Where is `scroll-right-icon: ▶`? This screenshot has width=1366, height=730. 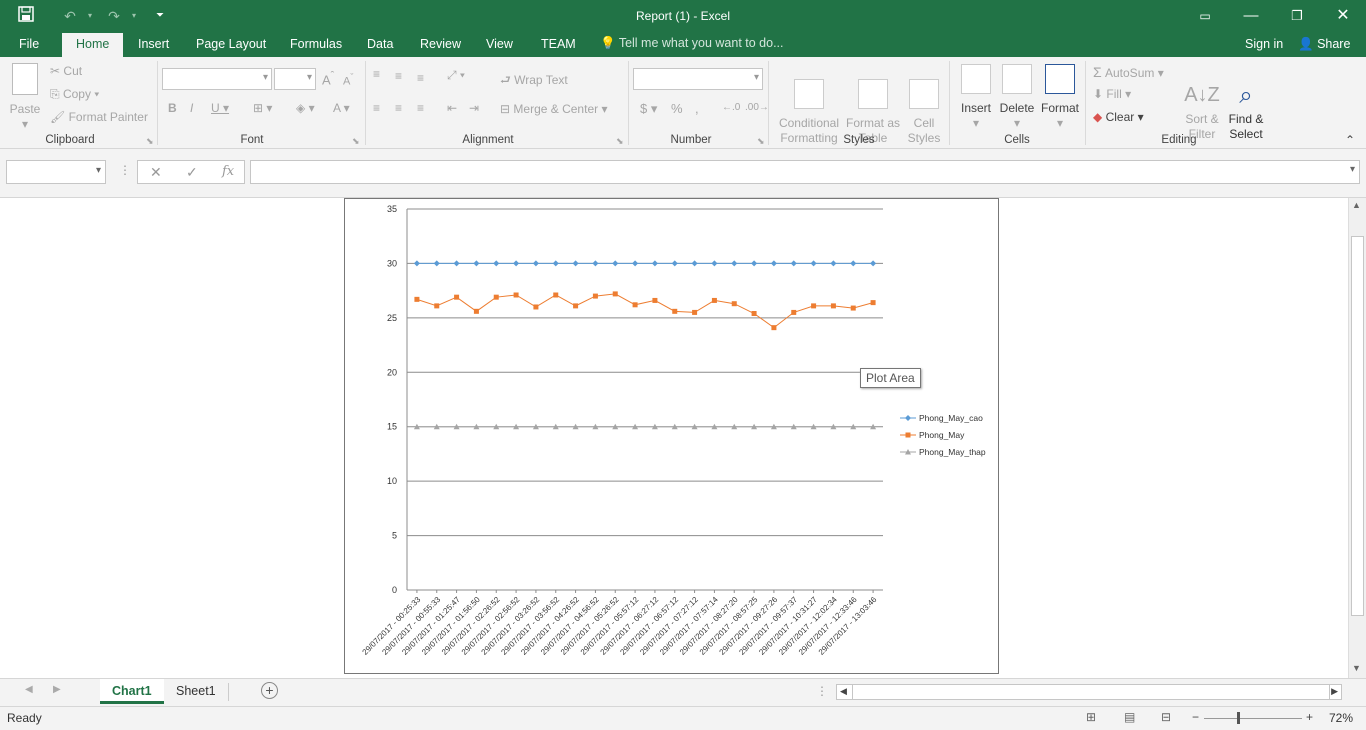 scroll-right-icon: ▶ is located at coordinates (1334, 691).